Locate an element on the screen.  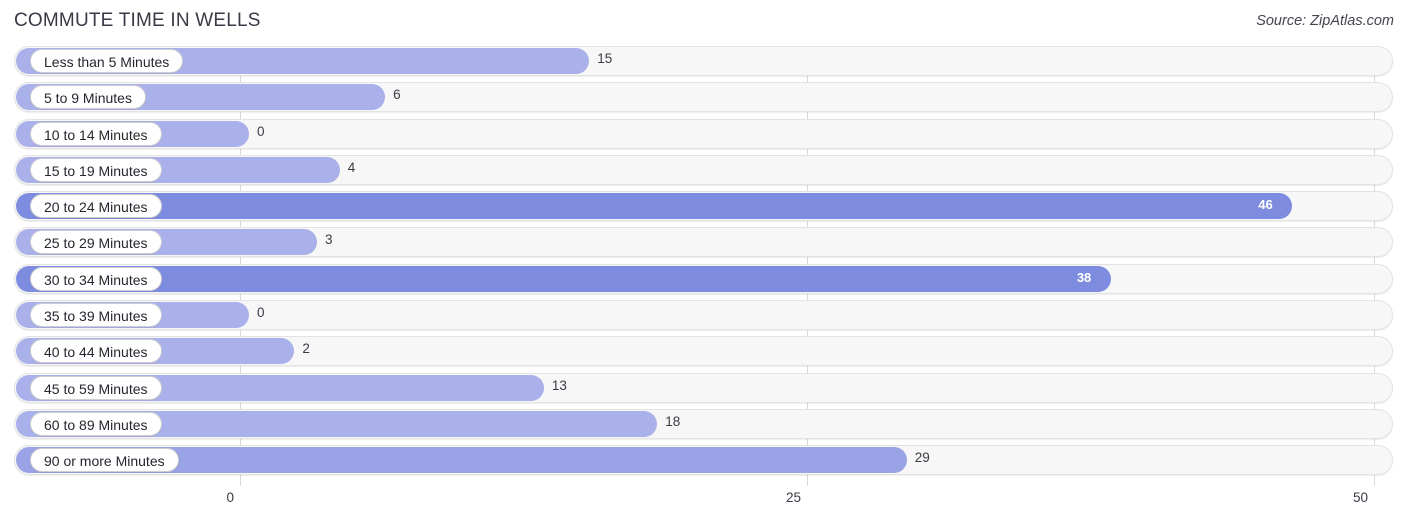
bar-value-label: 46 is located at coordinates (1265, 205).